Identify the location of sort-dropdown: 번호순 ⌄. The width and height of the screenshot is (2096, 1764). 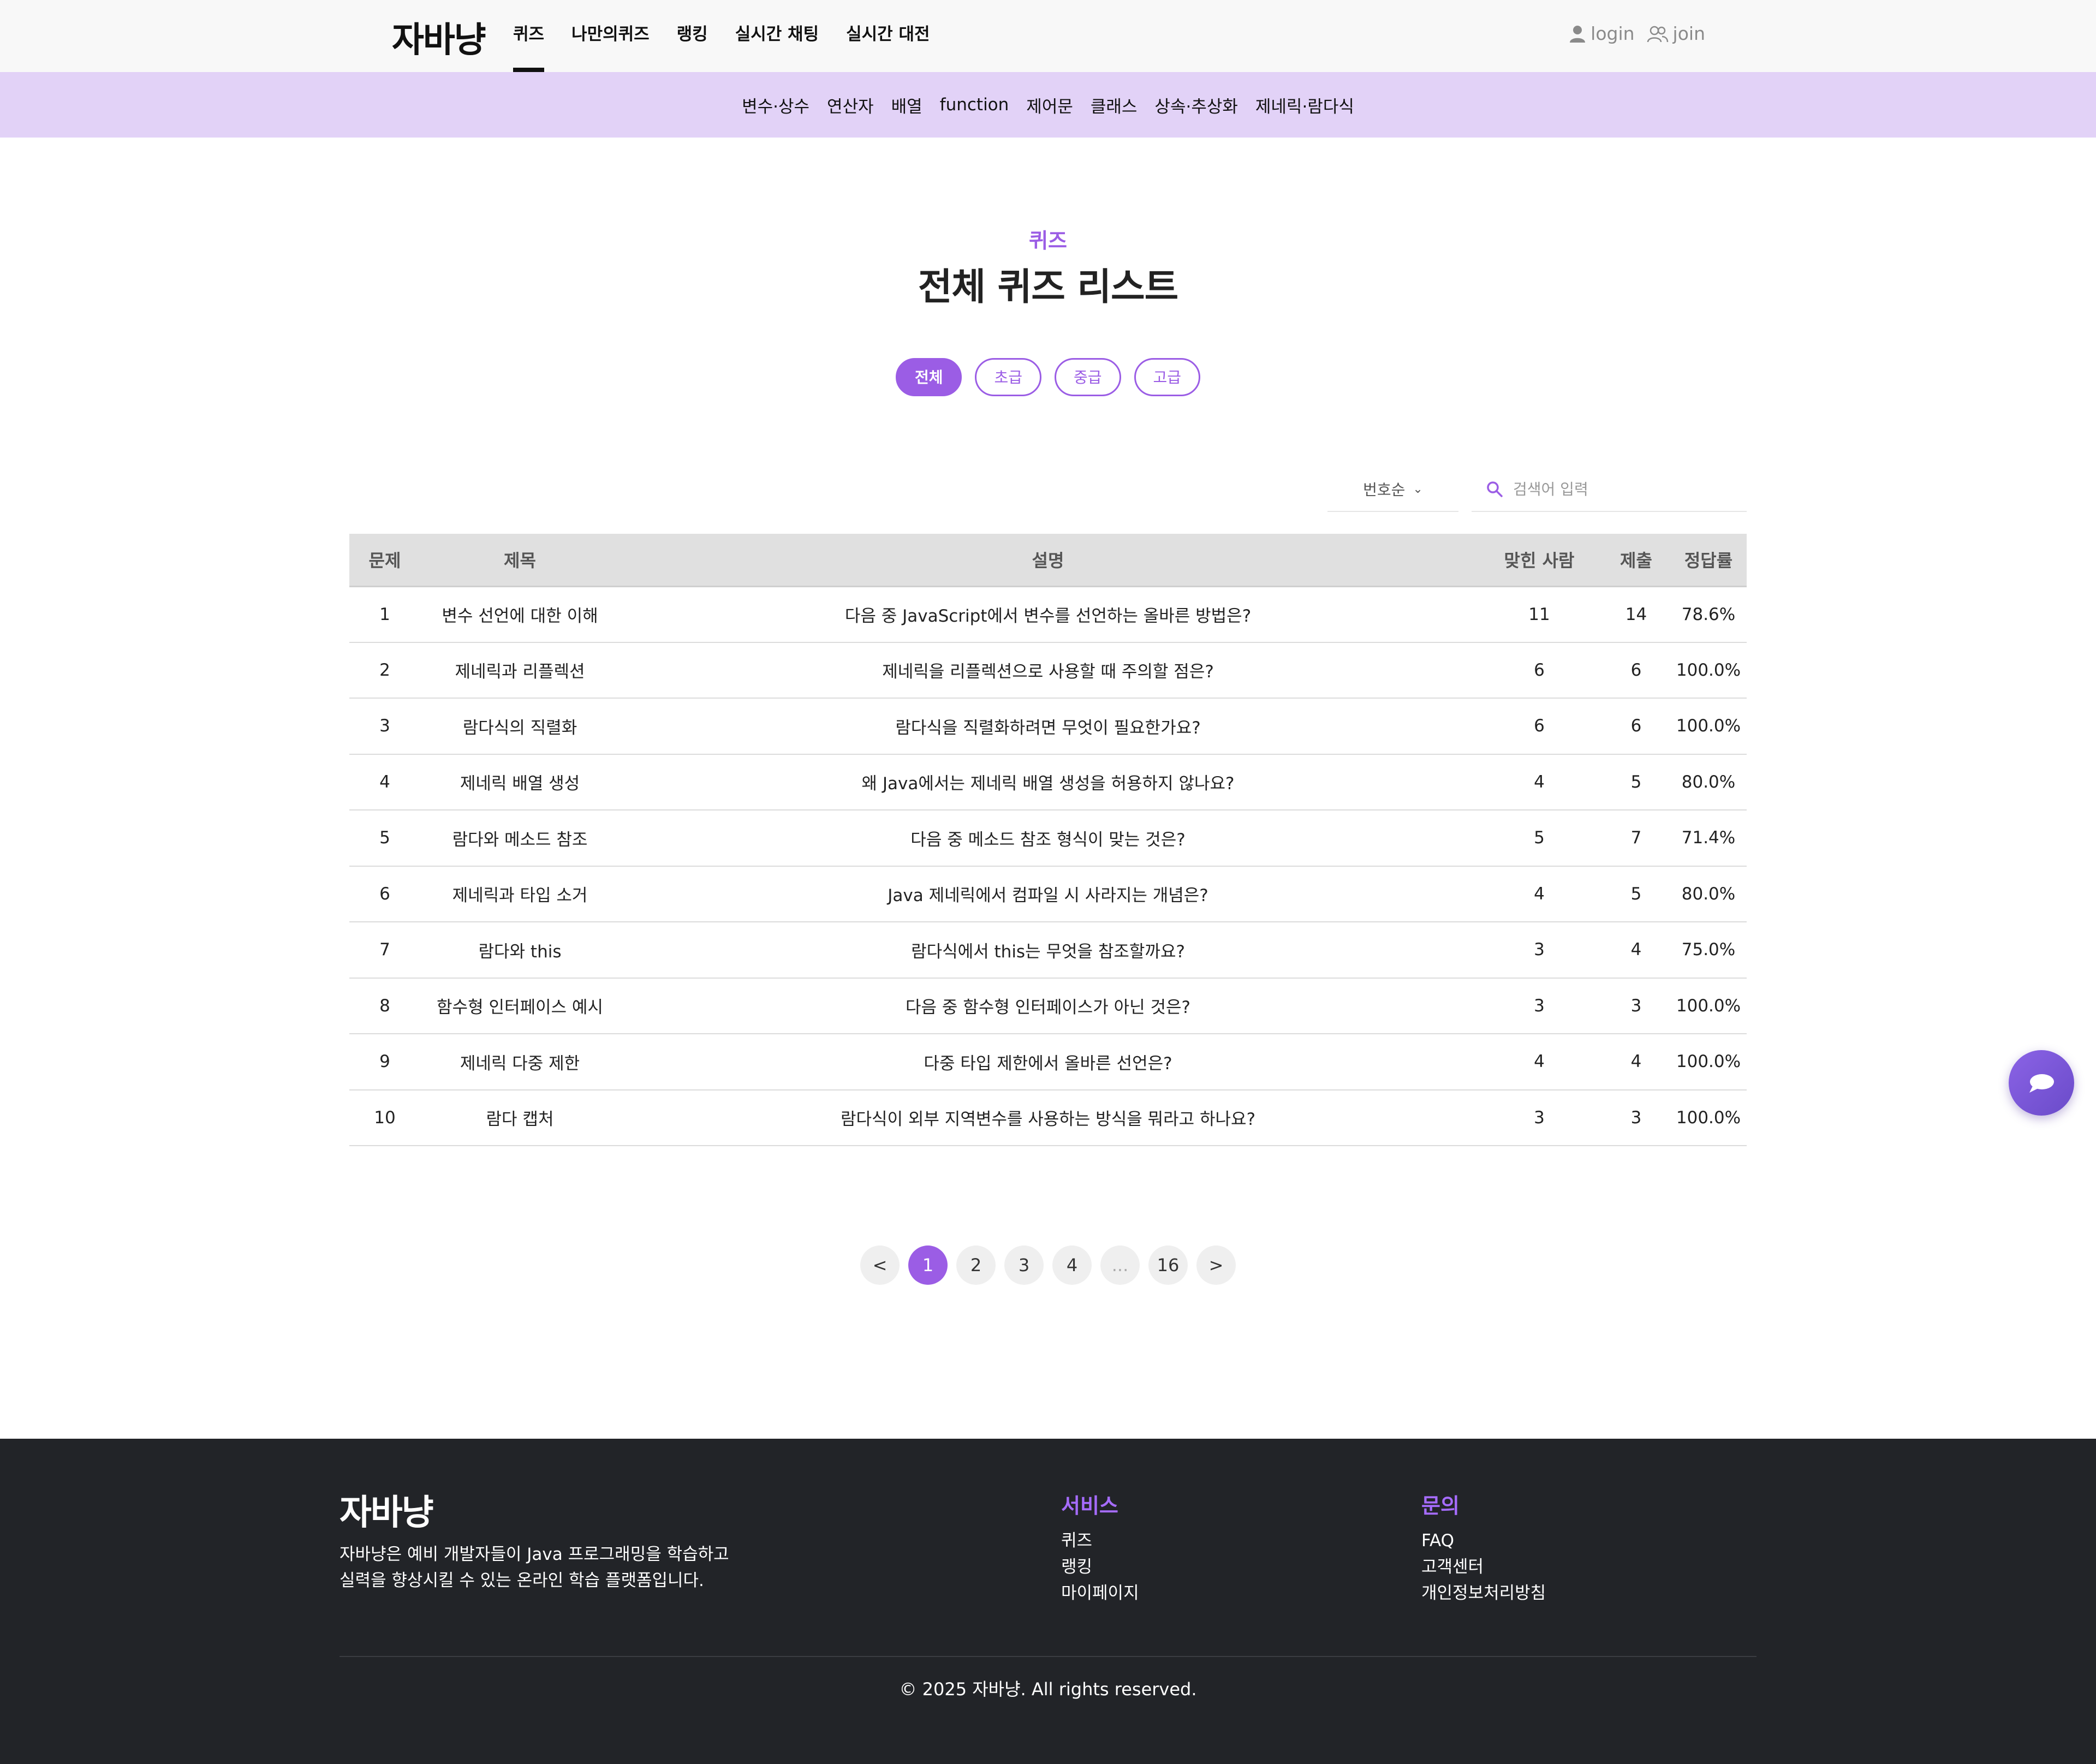
(1392, 490).